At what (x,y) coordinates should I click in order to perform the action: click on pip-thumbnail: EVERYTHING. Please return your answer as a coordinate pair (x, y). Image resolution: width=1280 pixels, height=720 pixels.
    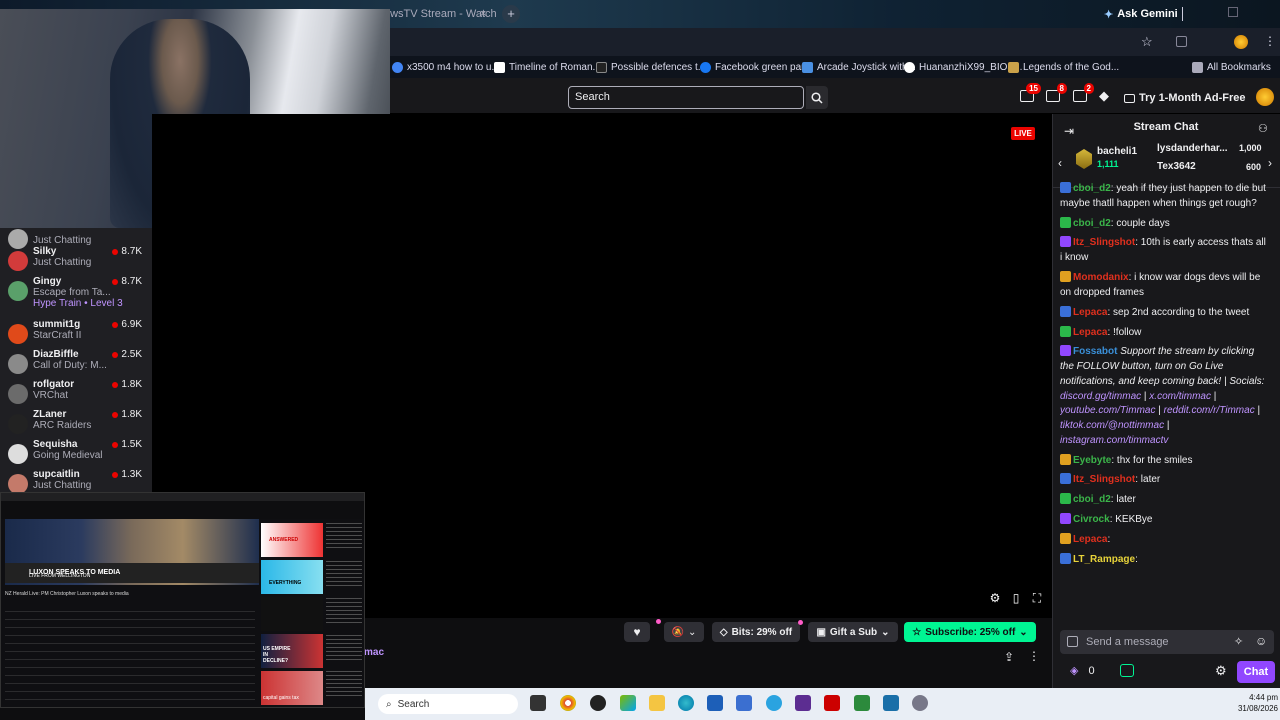
    Looking at the image, I should click on (292, 577).